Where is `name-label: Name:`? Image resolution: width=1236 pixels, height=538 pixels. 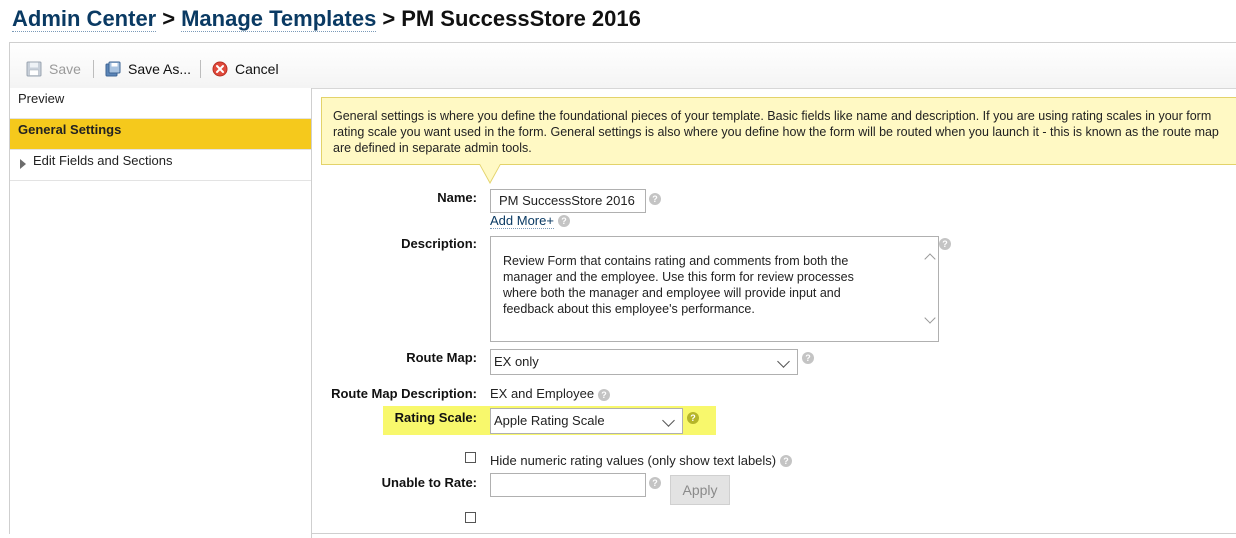 name-label: Name: is located at coordinates (457, 197).